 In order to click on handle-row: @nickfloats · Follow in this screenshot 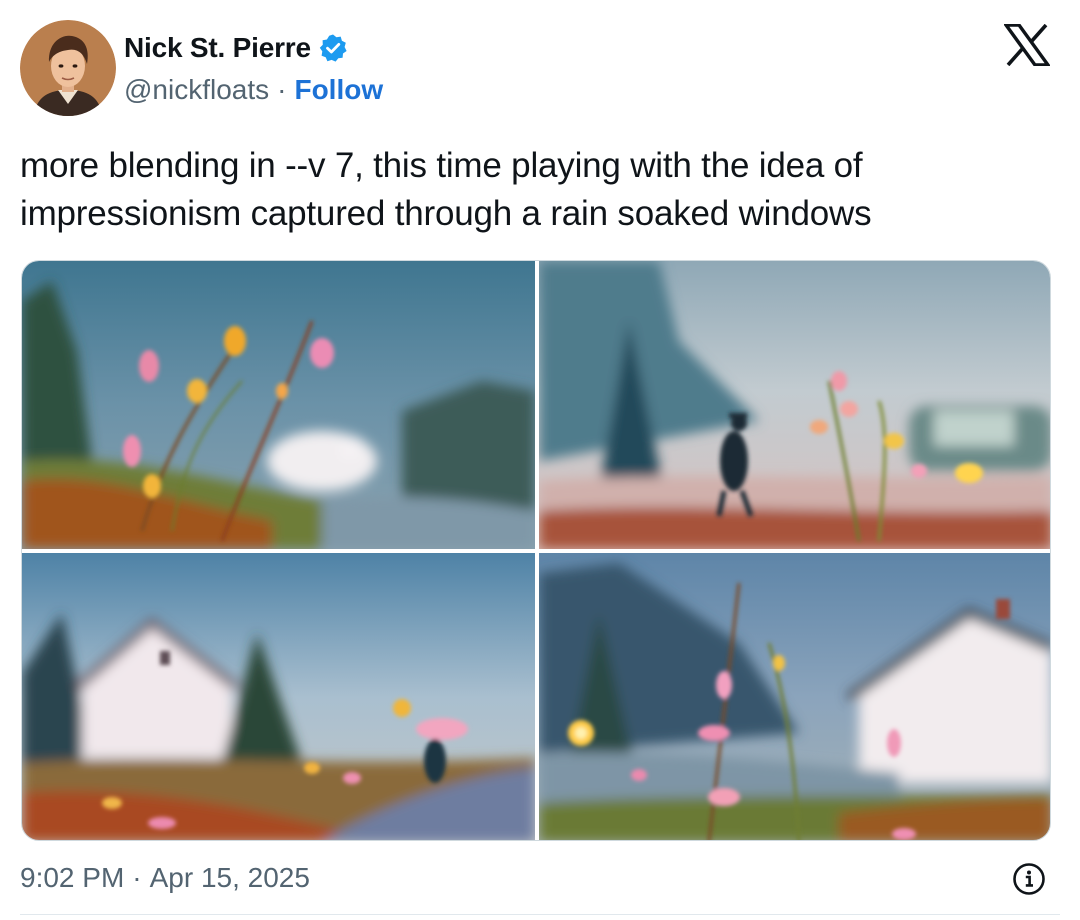, I will do `click(253, 90)`.